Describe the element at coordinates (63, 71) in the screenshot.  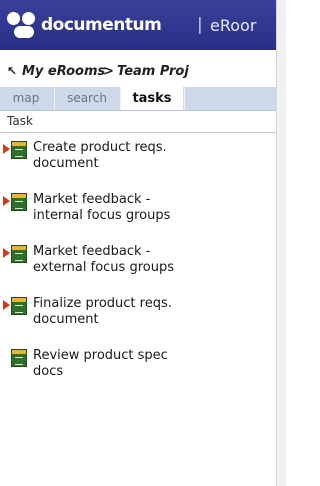
I see `breadcrumb-my-erooms: My eRooms` at that location.